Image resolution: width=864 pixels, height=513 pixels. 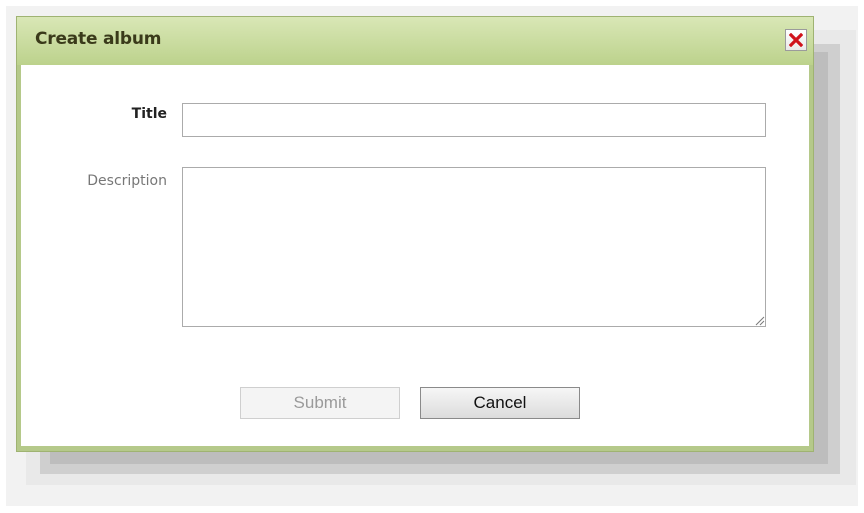 What do you see at coordinates (415, 41) in the screenshot?
I see `dialog-titlebar: Create album` at bounding box center [415, 41].